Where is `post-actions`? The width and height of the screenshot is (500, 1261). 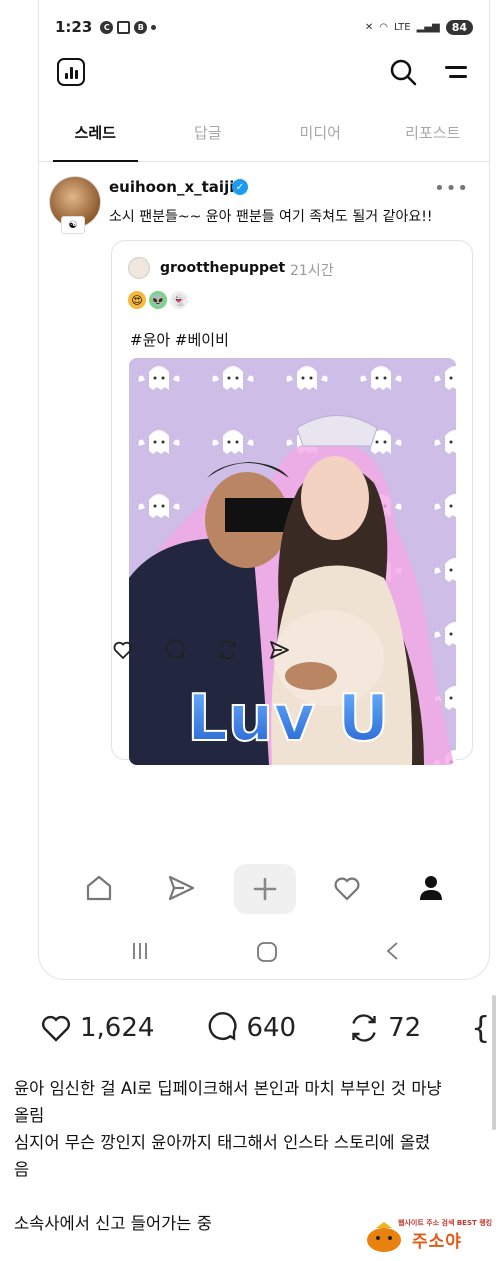
post-actions is located at coordinates (201, 650).